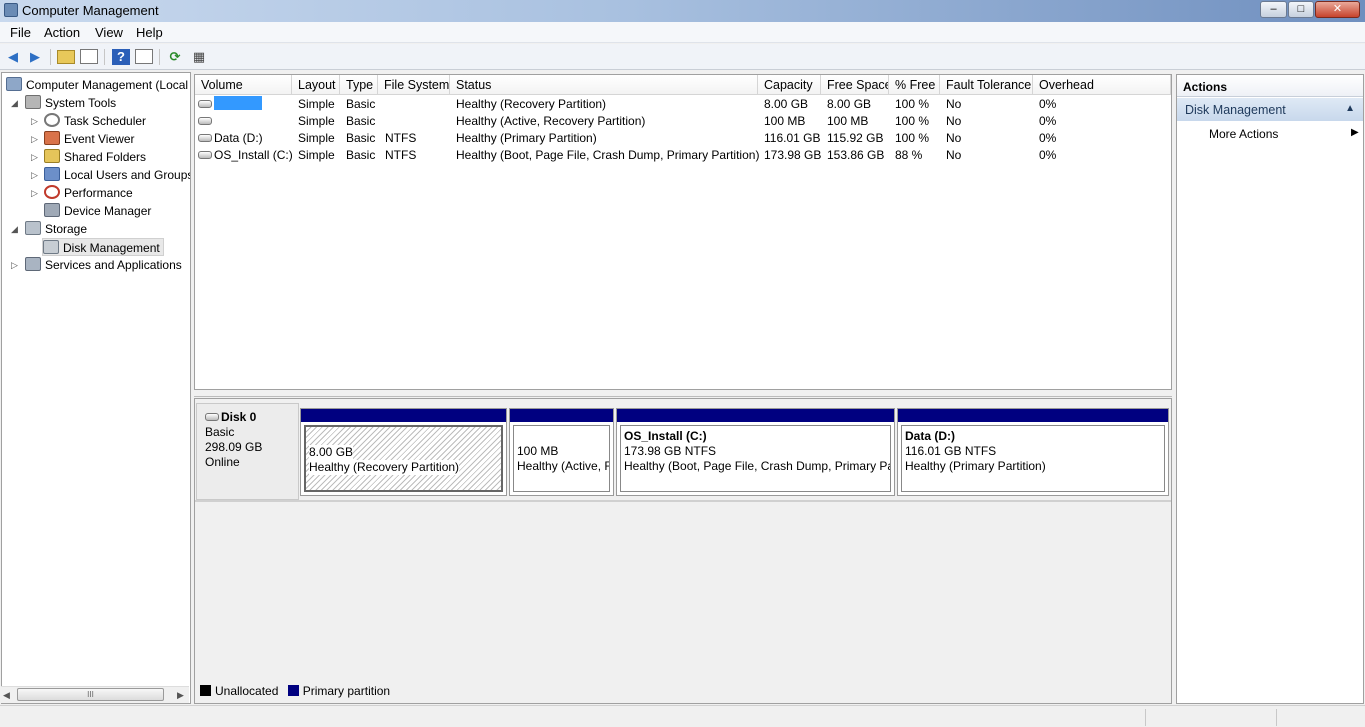 This screenshot has width=1365, height=727. I want to click on column-header-layout: Layout, so click(316, 85).